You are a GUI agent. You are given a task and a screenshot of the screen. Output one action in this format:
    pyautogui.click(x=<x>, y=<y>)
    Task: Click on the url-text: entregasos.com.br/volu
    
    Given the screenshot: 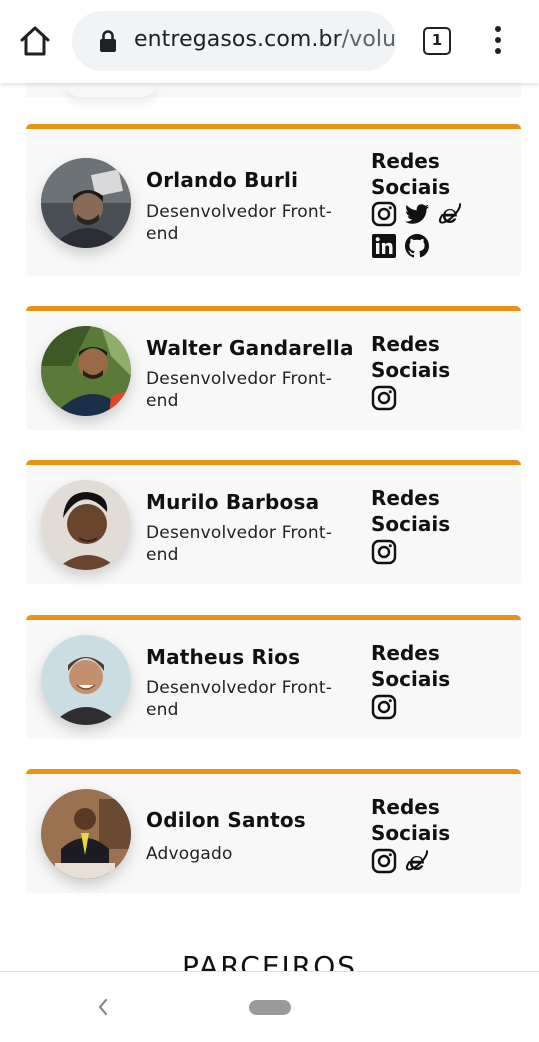 What is the action you would take?
    pyautogui.click(x=265, y=39)
    